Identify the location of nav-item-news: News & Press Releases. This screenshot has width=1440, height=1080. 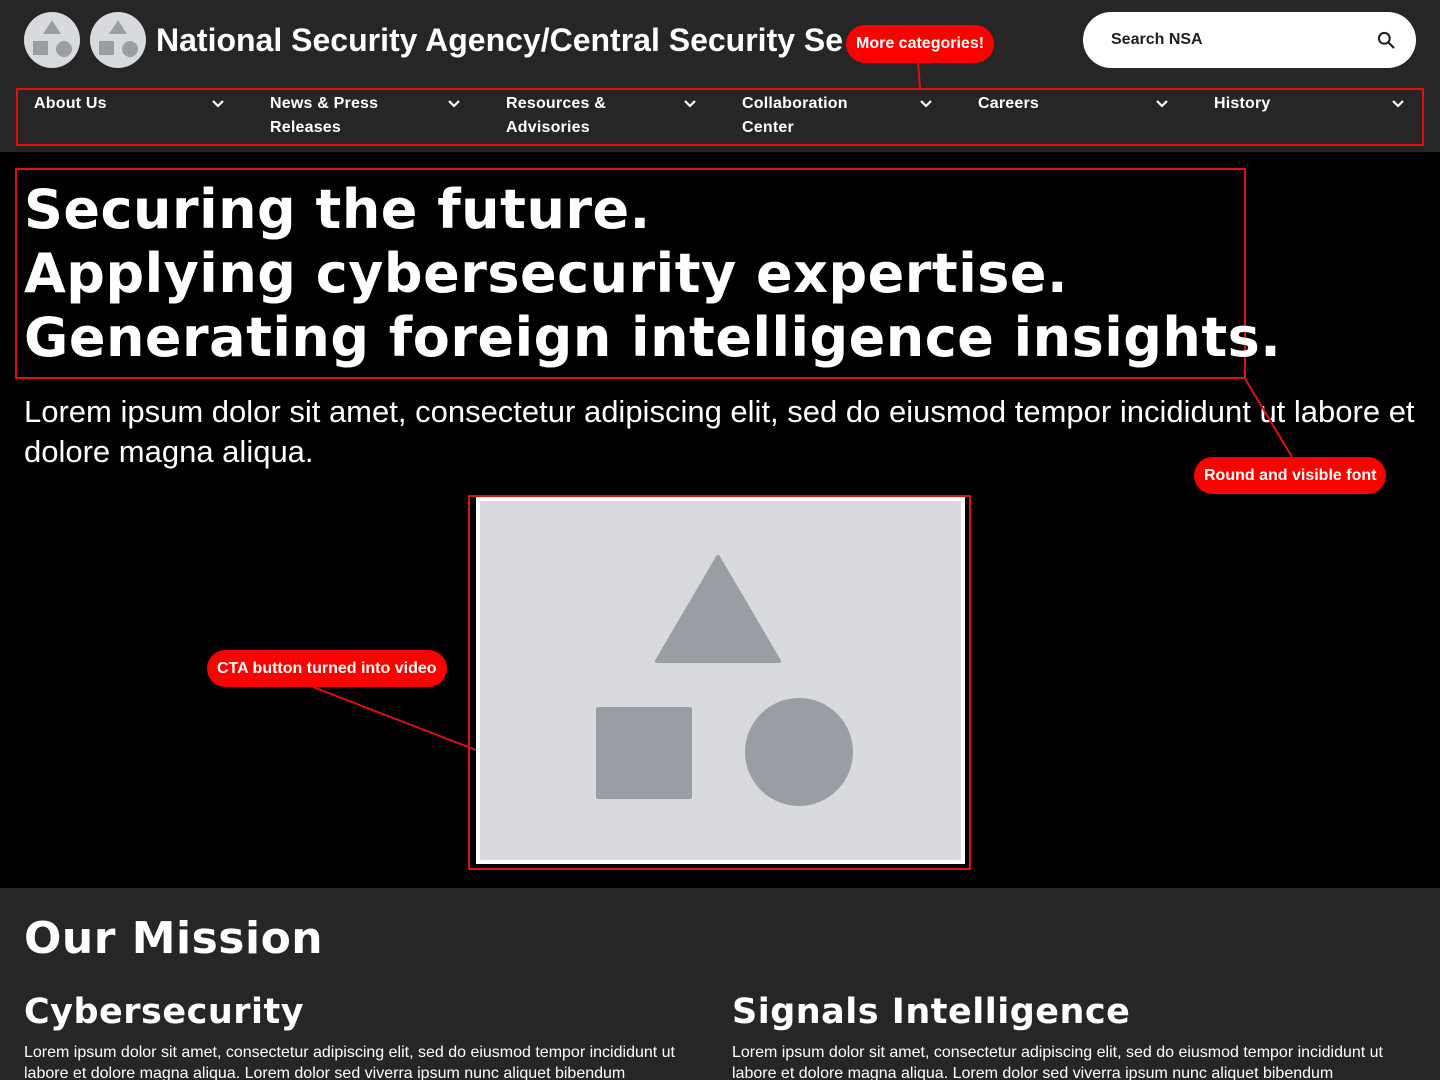
(364, 117).